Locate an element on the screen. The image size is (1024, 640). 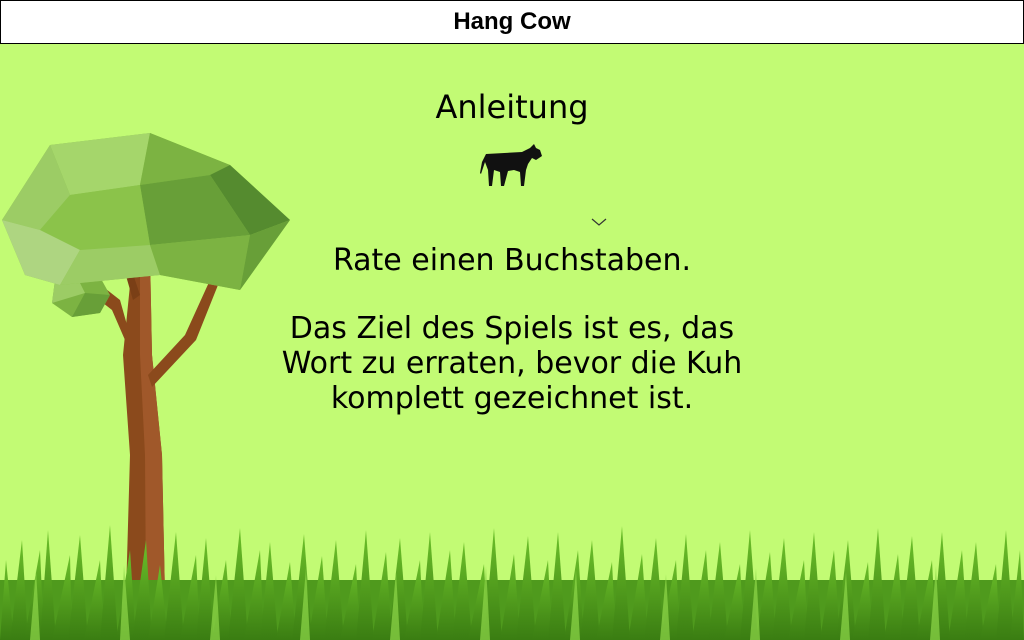
app-title: Hang Cow is located at coordinates (512, 21).